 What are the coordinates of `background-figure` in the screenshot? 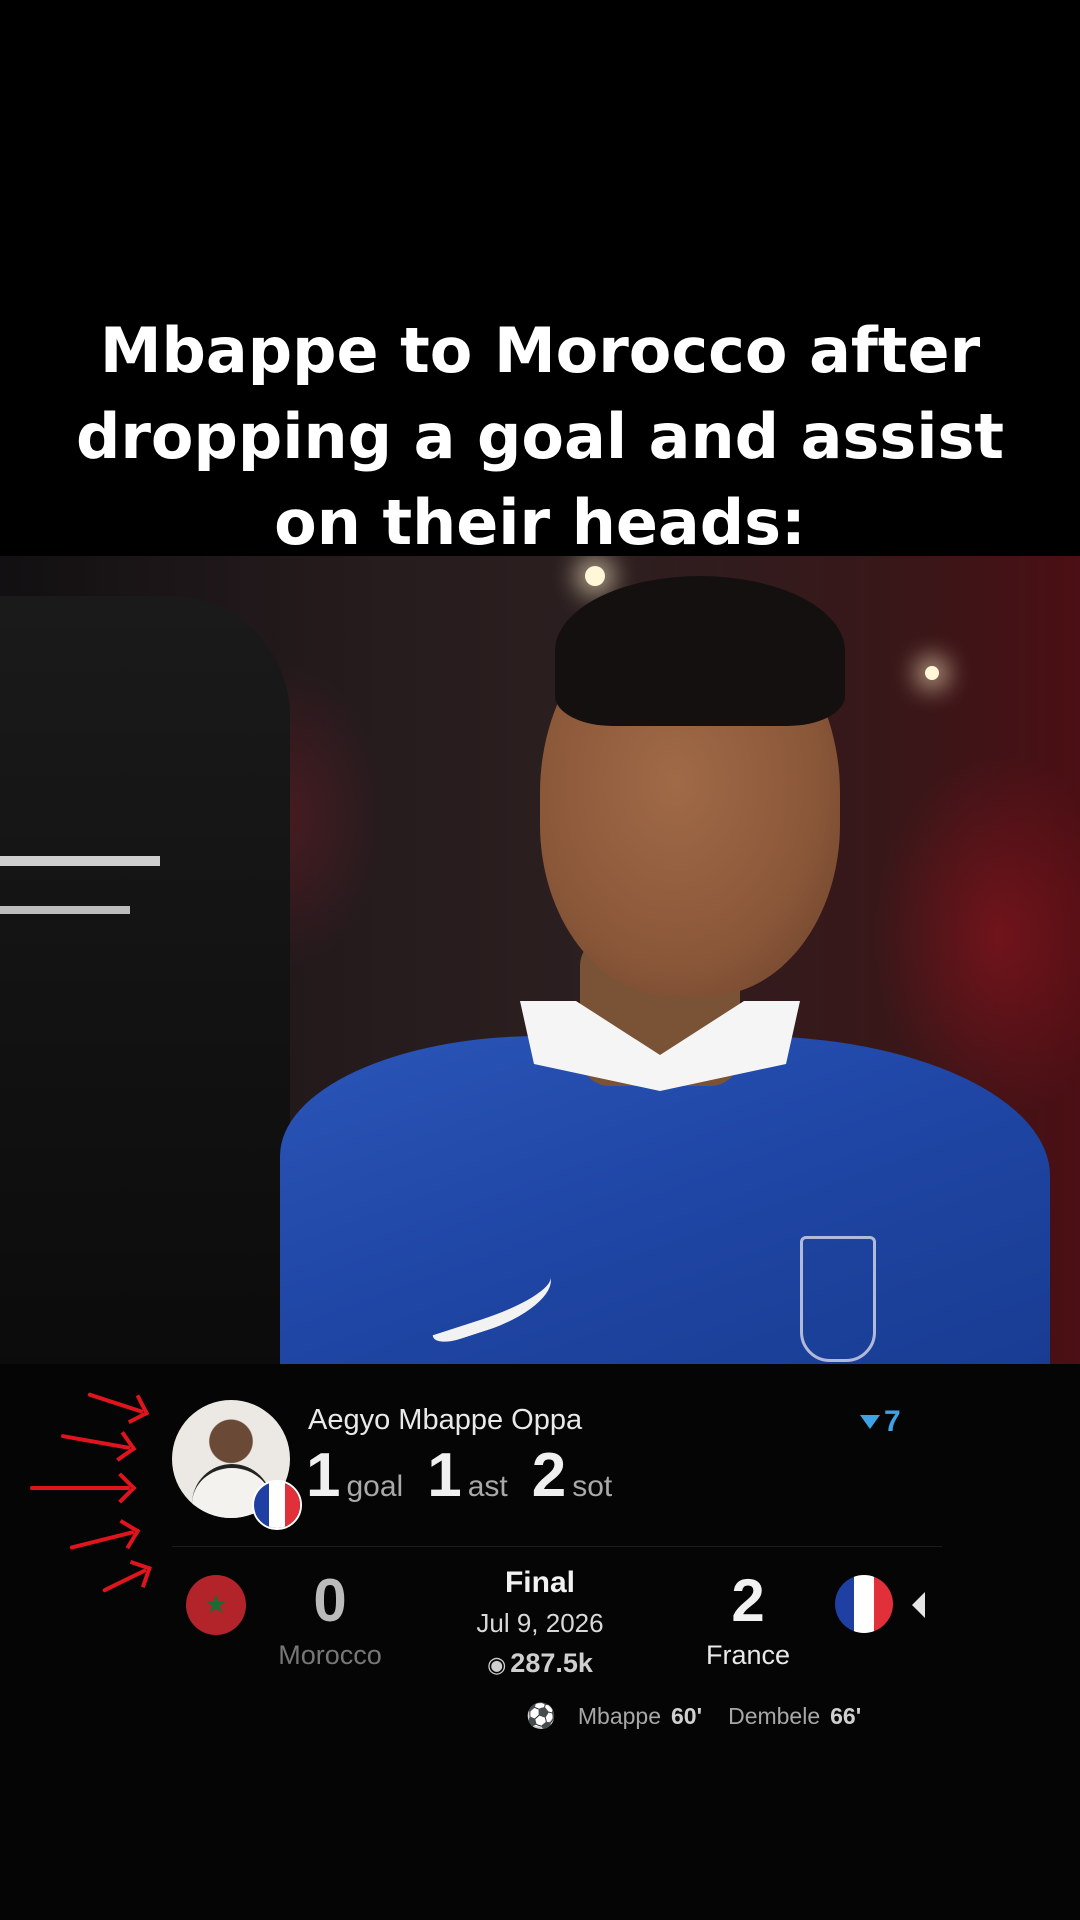 It's located at (145, 980).